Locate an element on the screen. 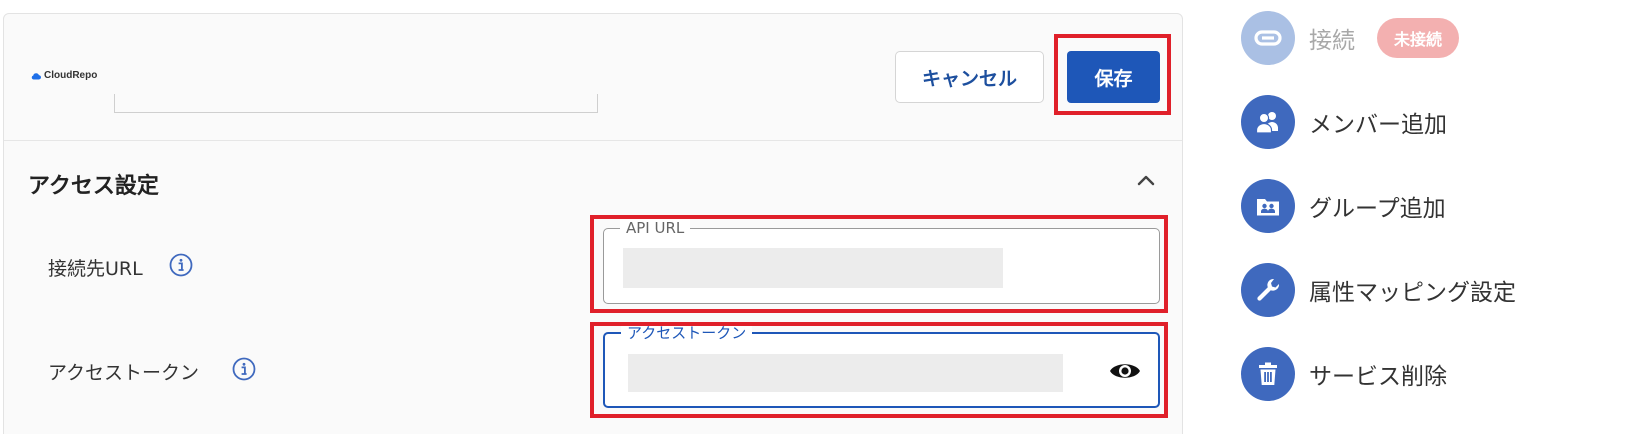  access-token-label: アクセストークン is located at coordinates (124, 373).